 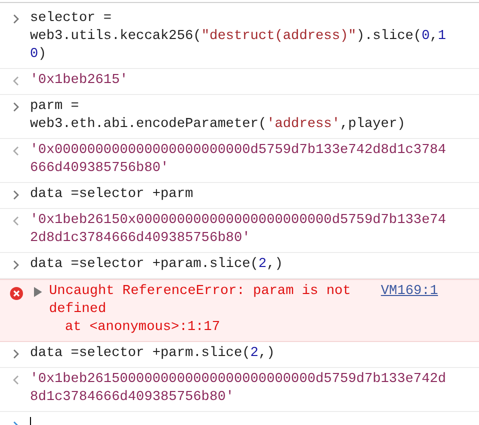 I want to click on expand-triangle-icon, so click(x=37, y=292).